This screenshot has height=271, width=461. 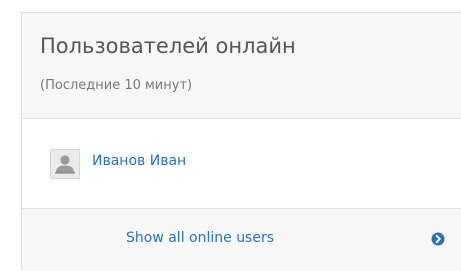 What do you see at coordinates (168, 46) in the screenshot?
I see `block-title: Пользователей онлайн` at bounding box center [168, 46].